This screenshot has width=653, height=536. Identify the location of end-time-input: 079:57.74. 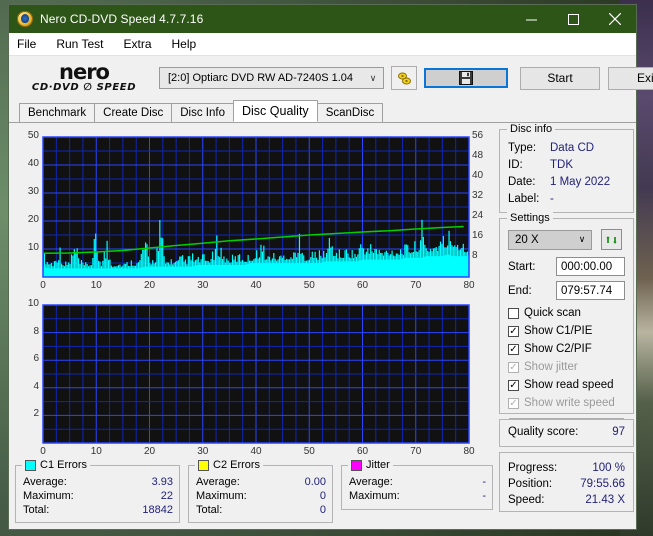
(590, 290).